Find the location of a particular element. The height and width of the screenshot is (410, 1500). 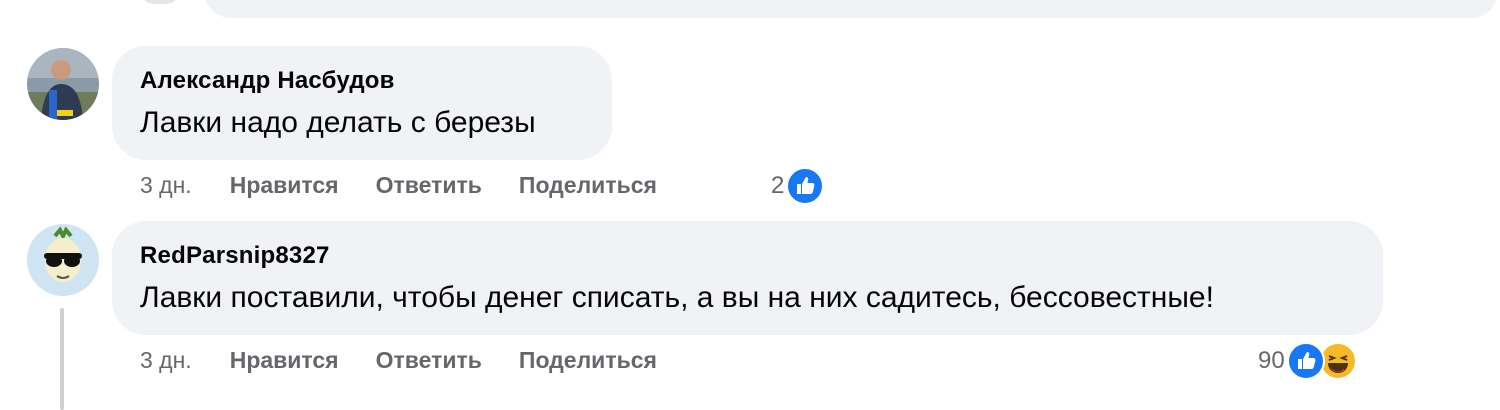

comment-text: Лавки надо делать с березы is located at coordinates (338, 122).